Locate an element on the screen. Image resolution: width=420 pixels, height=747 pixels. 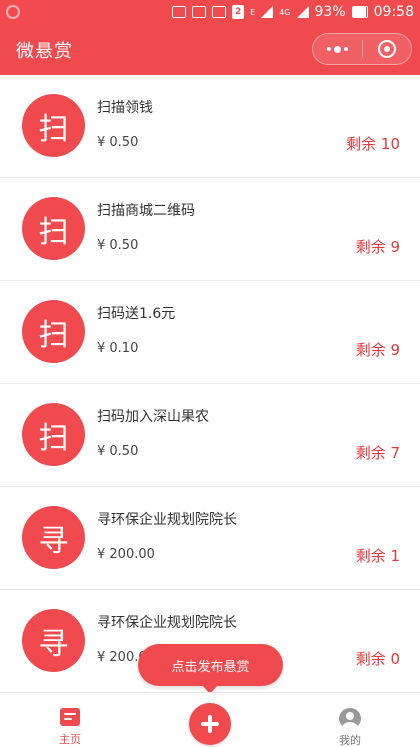
list-item: 扫 扫描领钱 ¥ 0.50 剩余 10 is located at coordinates (210, 126).